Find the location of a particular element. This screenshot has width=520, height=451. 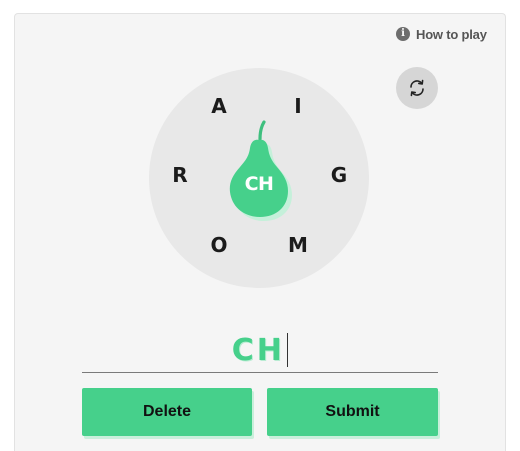

info-icon: i is located at coordinates (403, 34).